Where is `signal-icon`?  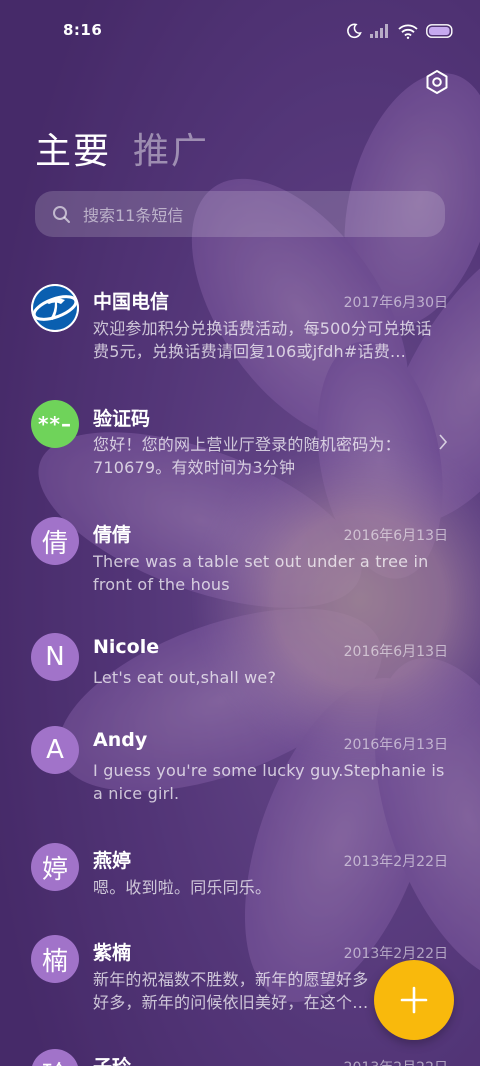 signal-icon is located at coordinates (380, 31).